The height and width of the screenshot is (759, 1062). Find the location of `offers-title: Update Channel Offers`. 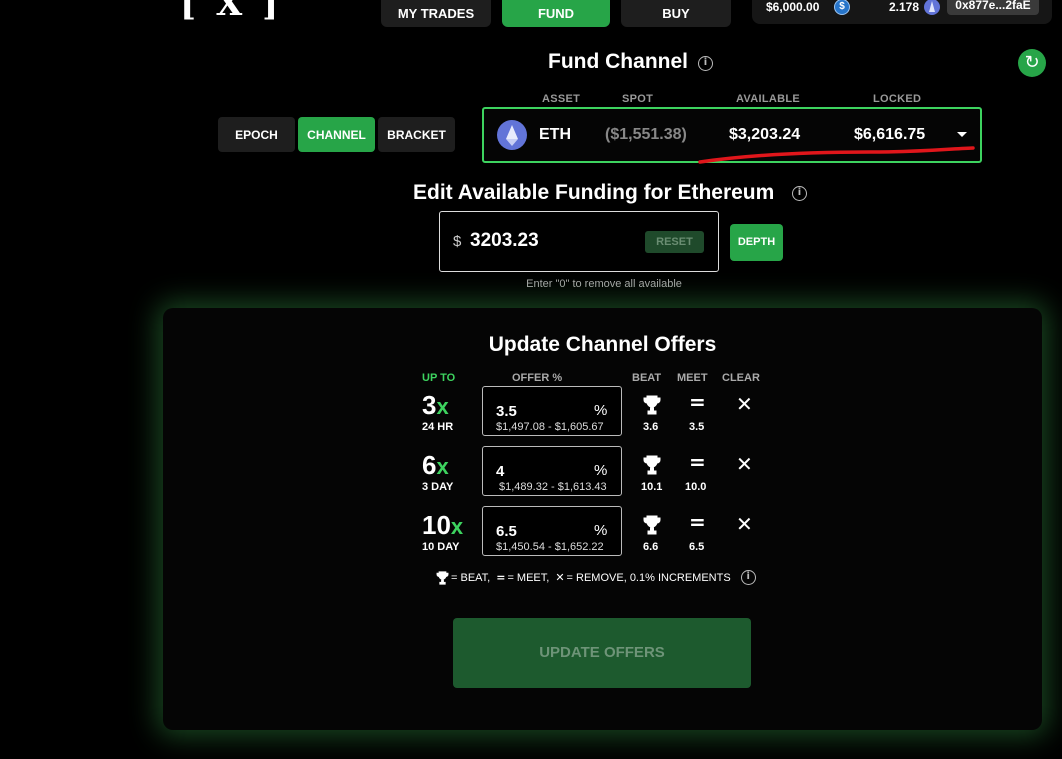

offers-title: Update Channel Offers is located at coordinates (602, 344).